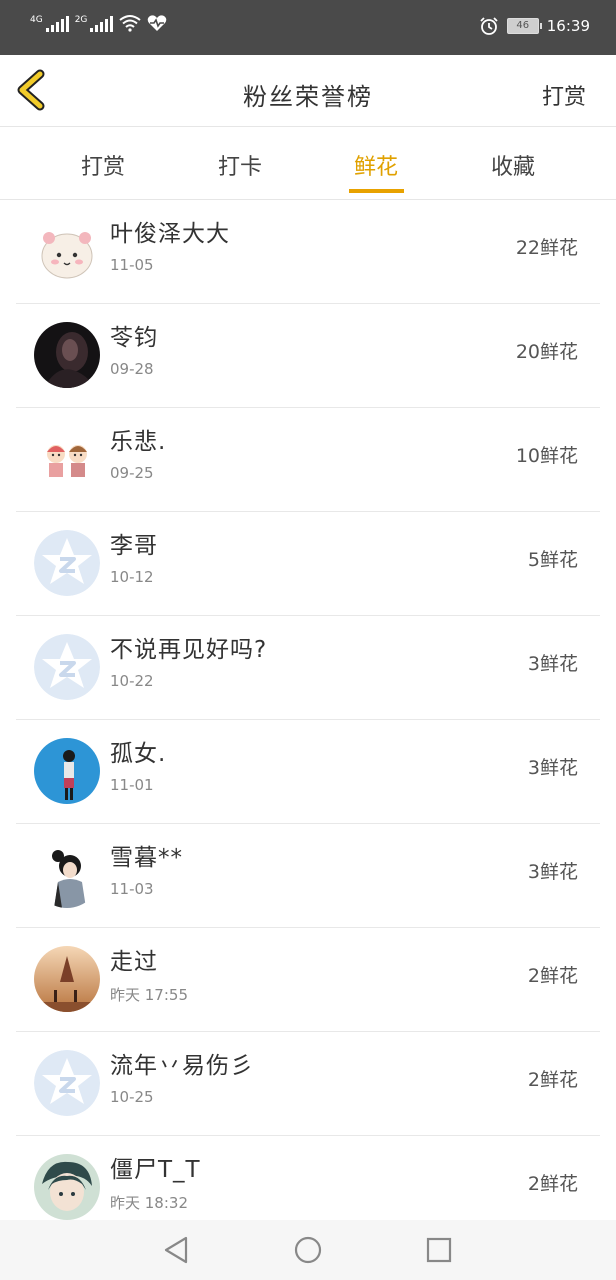 The height and width of the screenshot is (1280, 616). Describe the element at coordinates (546, 456) in the screenshot. I see `flower-count: 10鲜花` at that location.